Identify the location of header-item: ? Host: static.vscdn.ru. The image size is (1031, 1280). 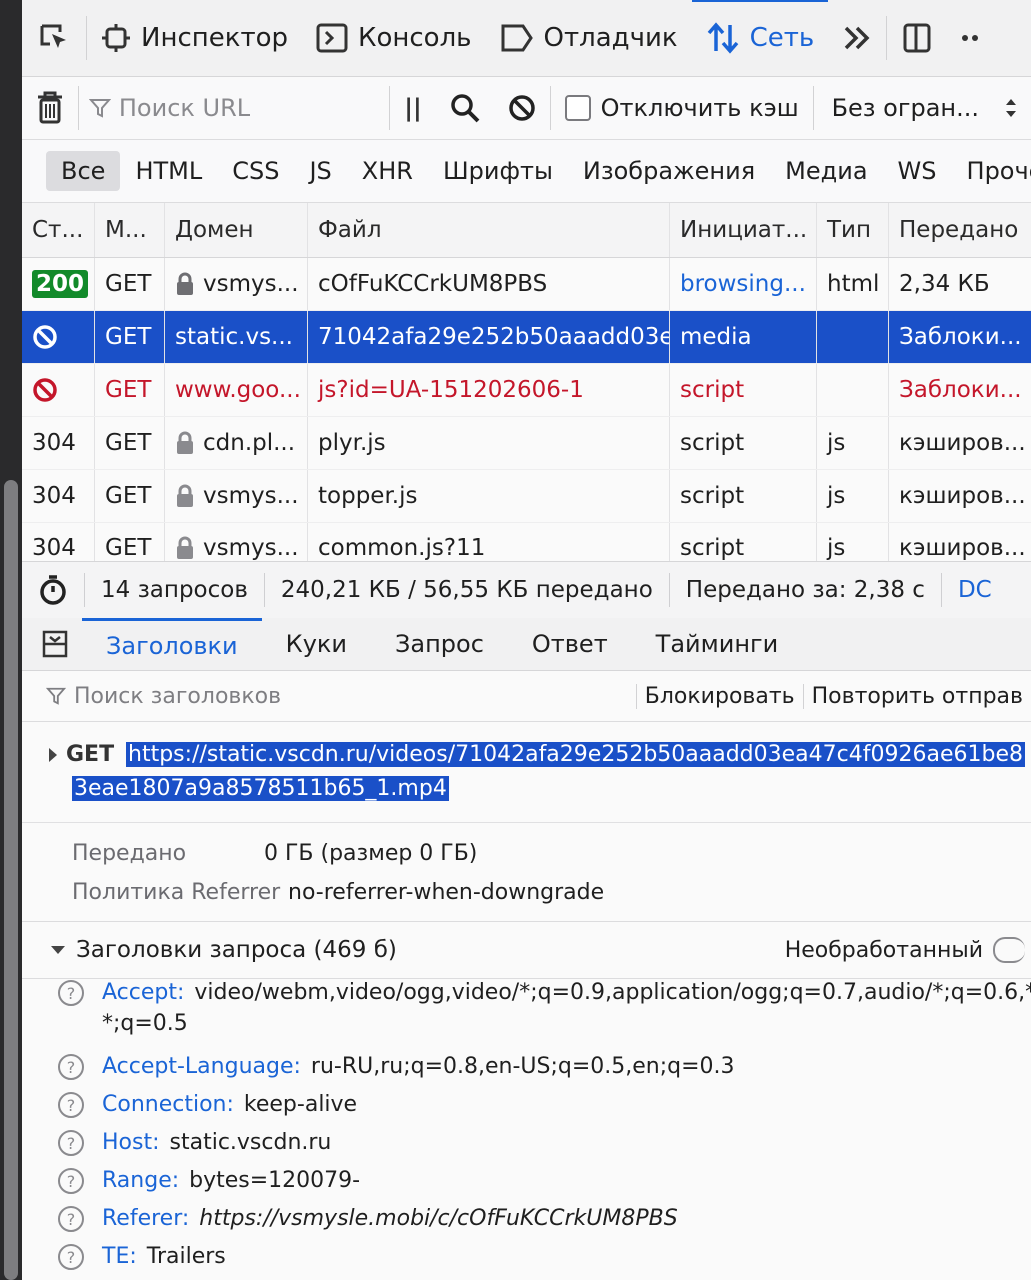
(194, 1143).